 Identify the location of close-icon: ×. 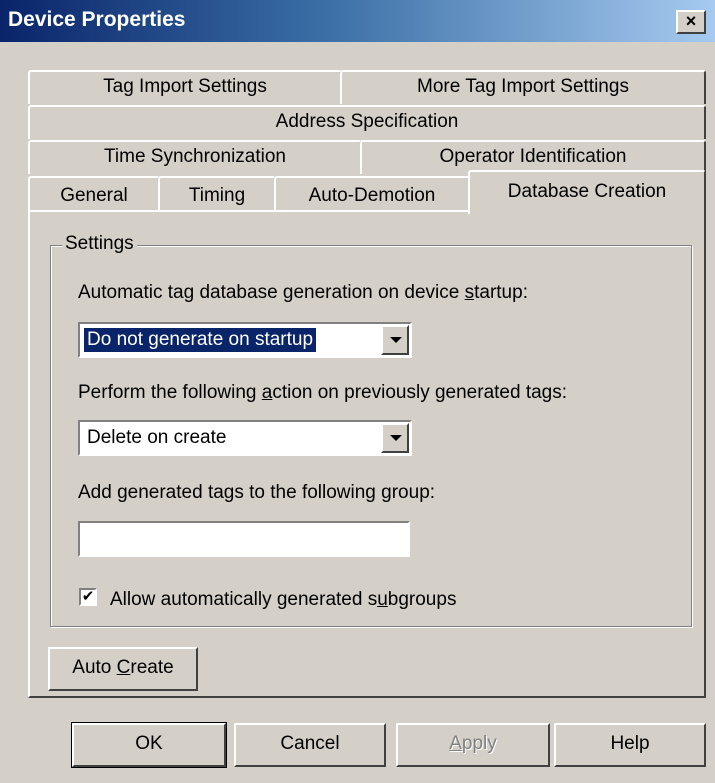
(691, 21).